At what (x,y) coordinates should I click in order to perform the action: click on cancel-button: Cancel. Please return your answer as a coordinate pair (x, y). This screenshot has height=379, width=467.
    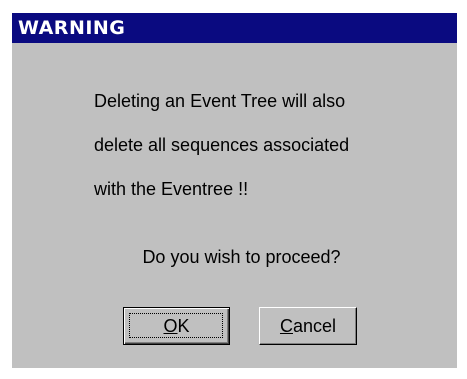
    Looking at the image, I should click on (308, 326).